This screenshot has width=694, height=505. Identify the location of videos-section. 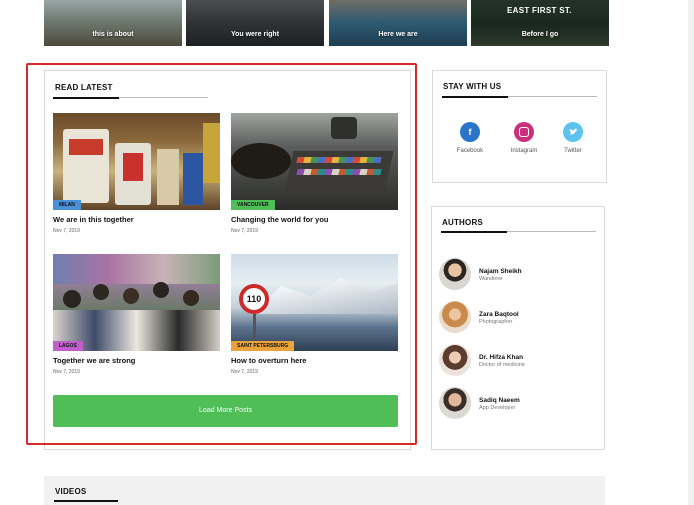
(324, 490).